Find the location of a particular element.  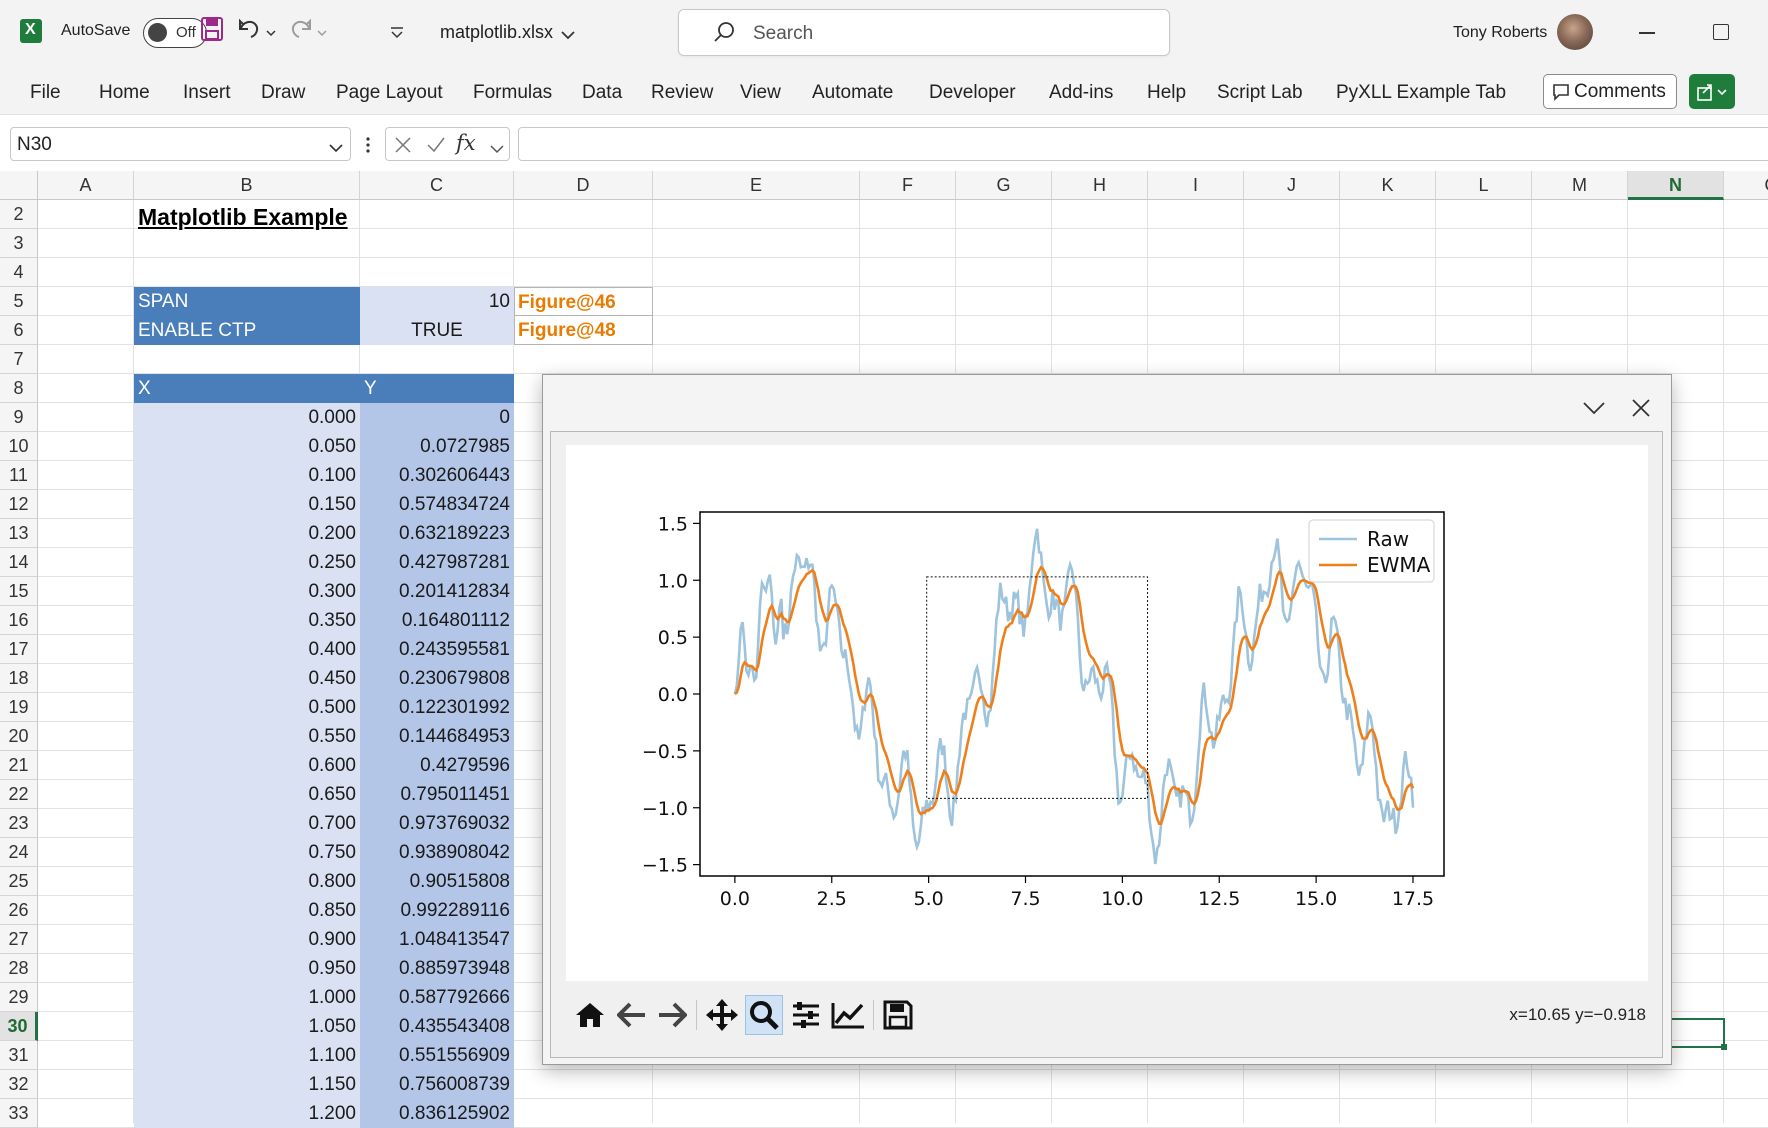

table-cell-y: 0.574834724 is located at coordinates (437, 504).